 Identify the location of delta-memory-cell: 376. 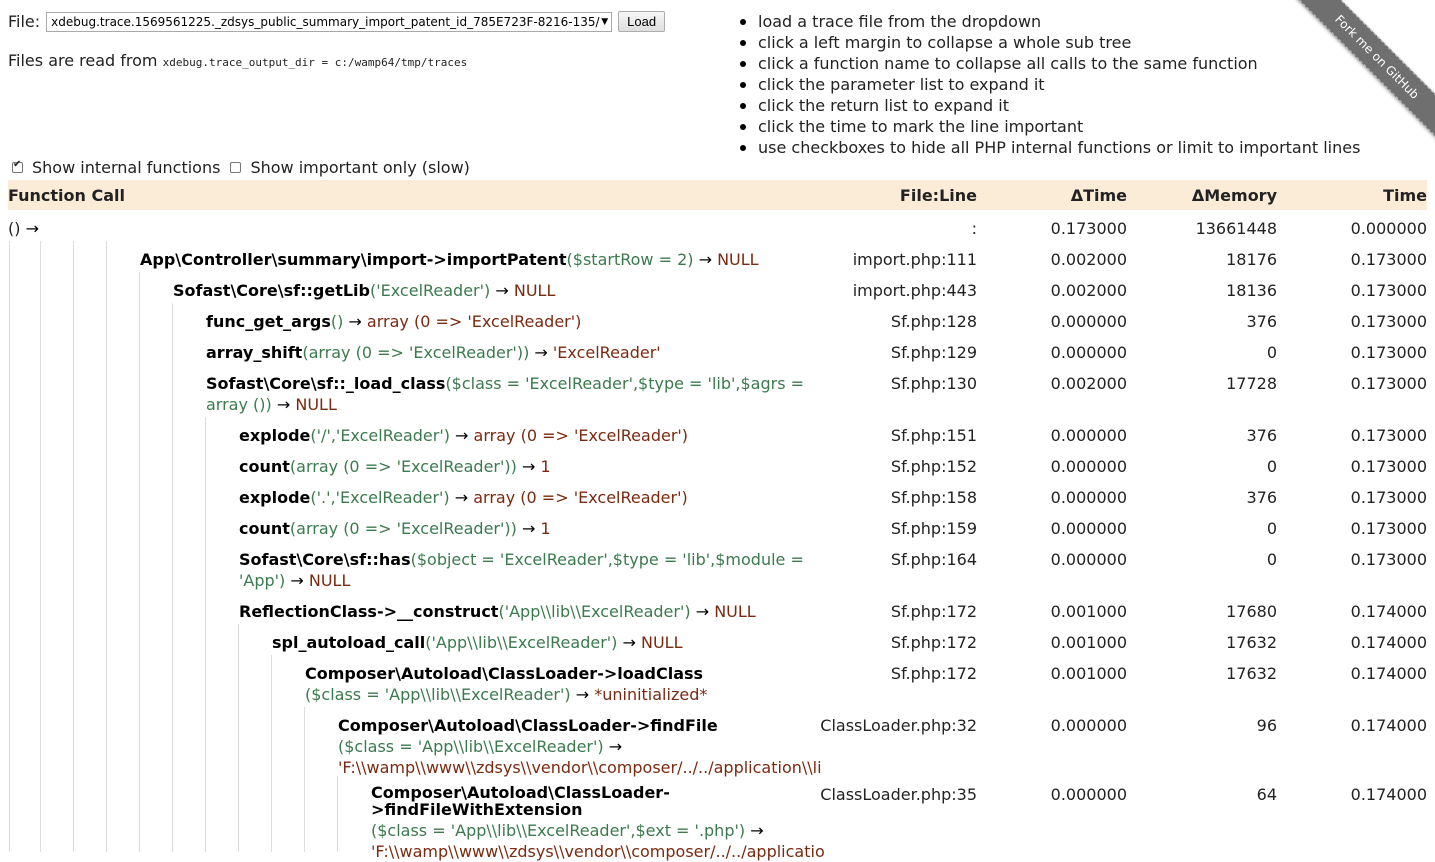
(1261, 435).